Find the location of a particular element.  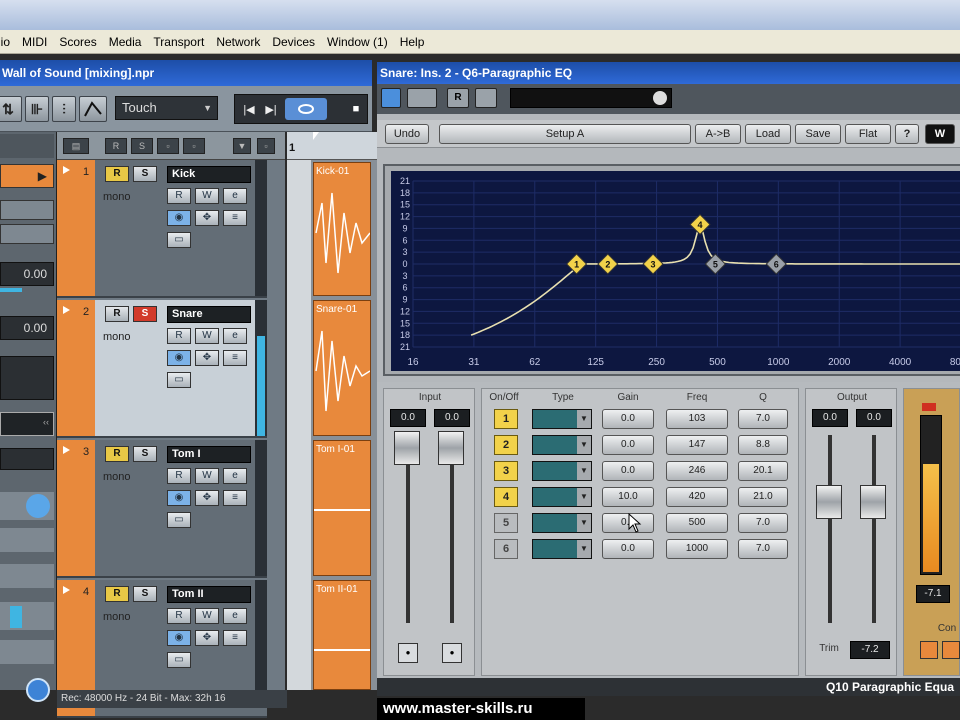

toolbar-edit-button: ⇅ is located at coordinates (11, 109).